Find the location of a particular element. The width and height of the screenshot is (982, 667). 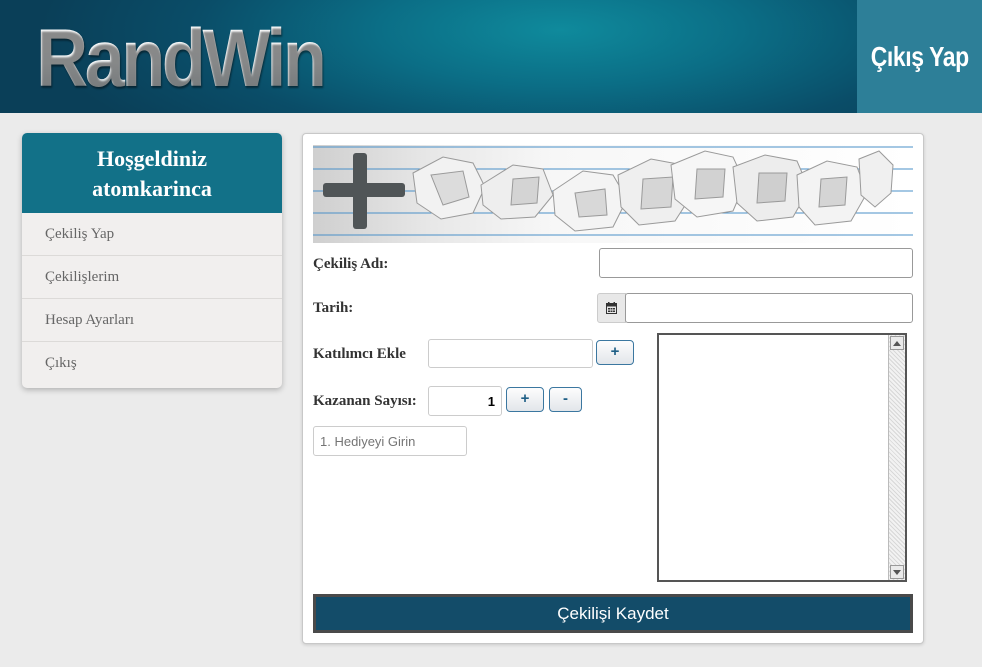

calendar-icon-button is located at coordinates (611, 308).